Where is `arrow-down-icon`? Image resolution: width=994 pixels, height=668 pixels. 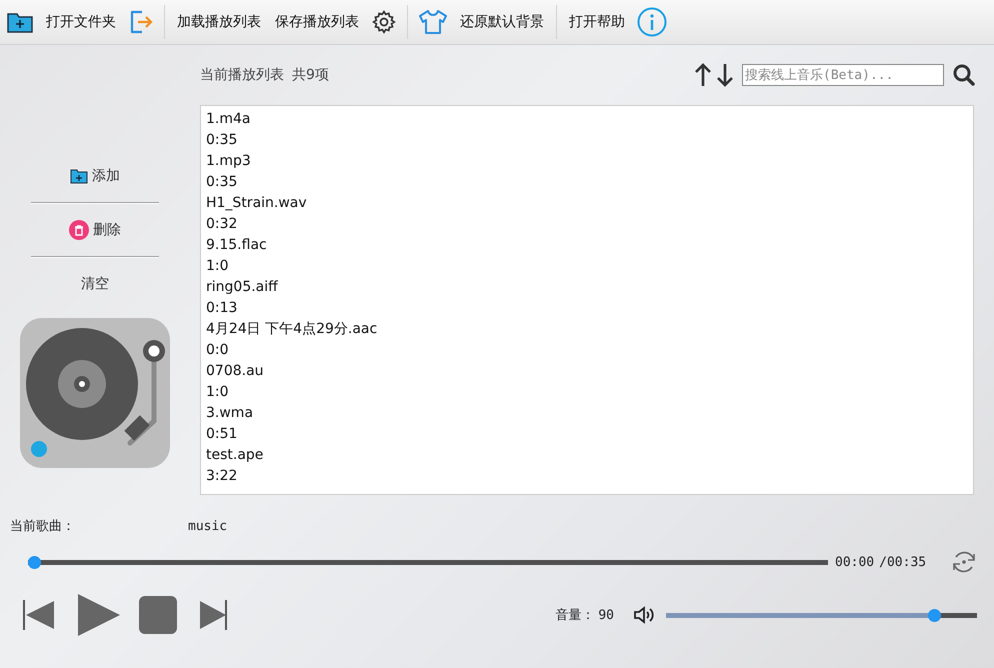
arrow-down-icon is located at coordinates (725, 75).